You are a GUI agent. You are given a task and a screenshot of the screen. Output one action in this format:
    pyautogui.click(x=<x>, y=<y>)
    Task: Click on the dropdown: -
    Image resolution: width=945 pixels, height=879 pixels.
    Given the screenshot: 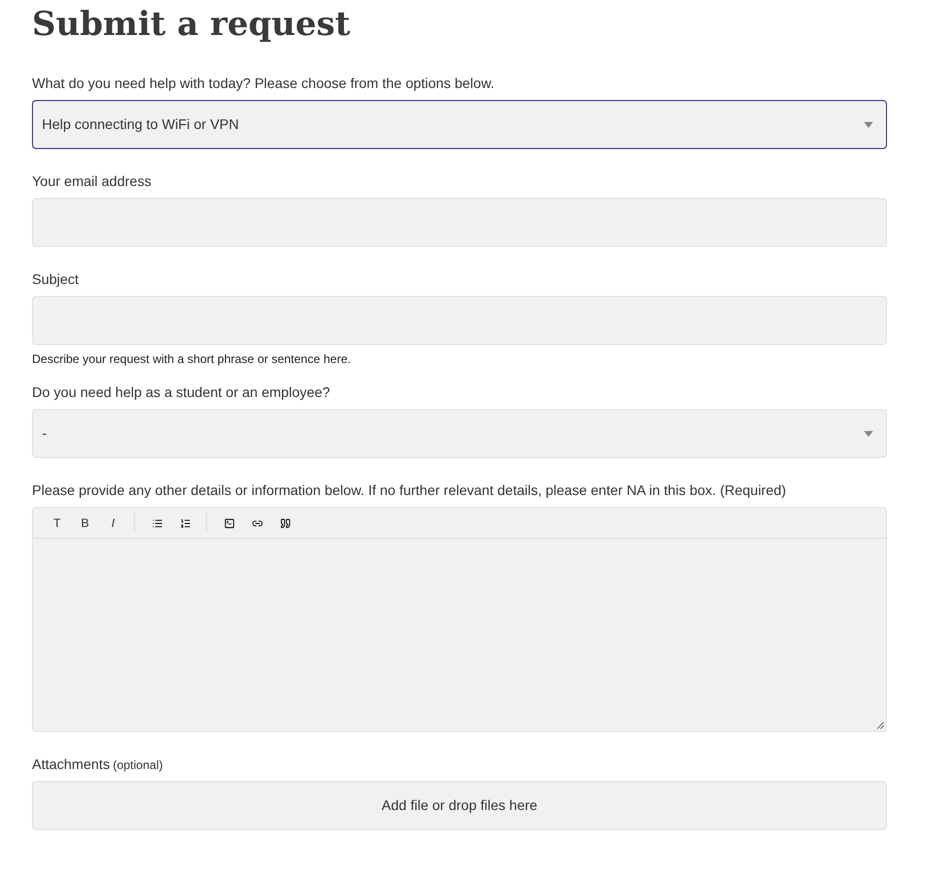 What is the action you would take?
    pyautogui.click(x=459, y=433)
    